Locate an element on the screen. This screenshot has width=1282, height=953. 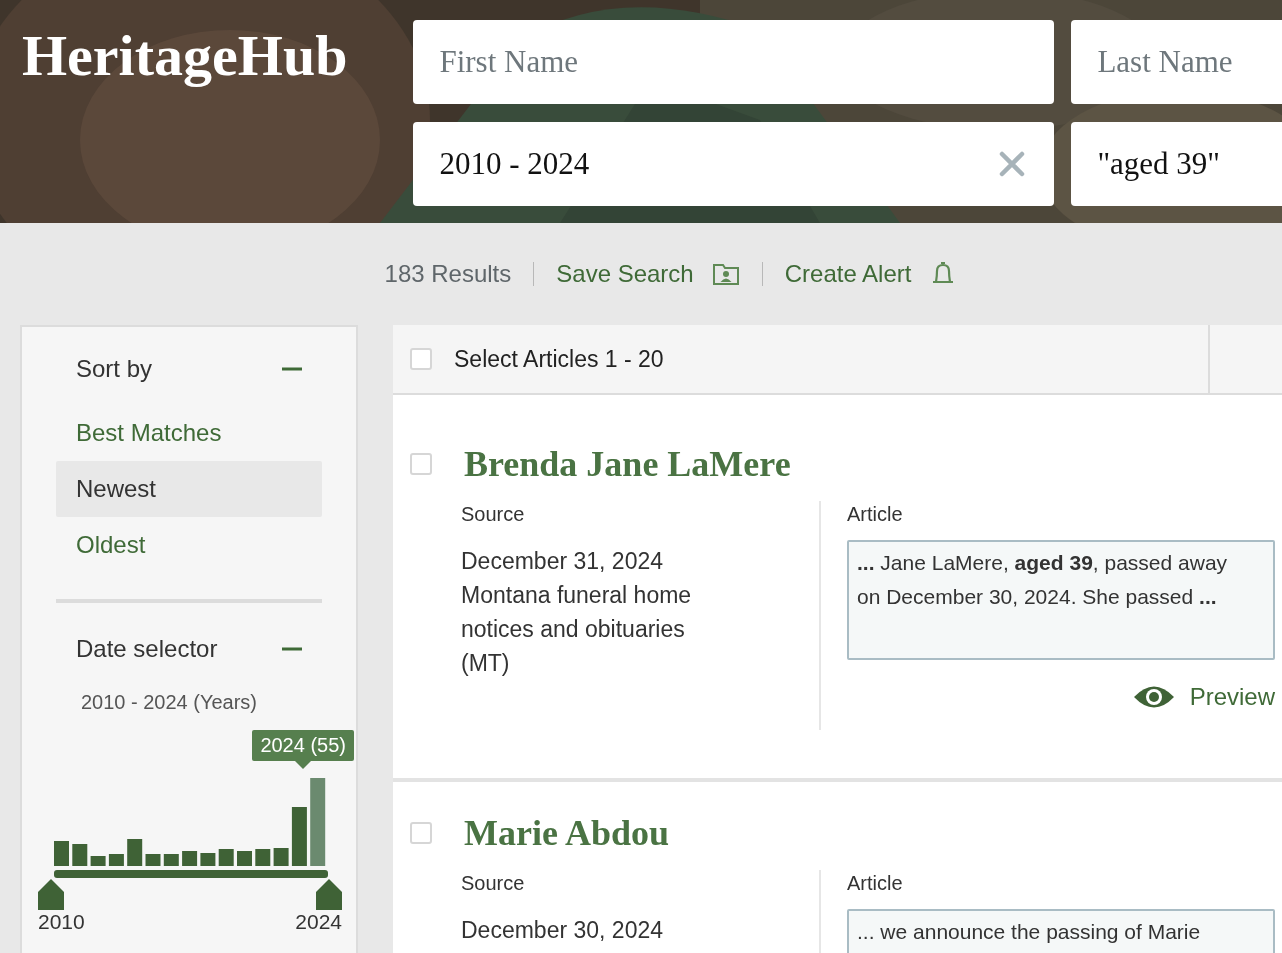
search-field: "aged 39" is located at coordinates (1176, 164).